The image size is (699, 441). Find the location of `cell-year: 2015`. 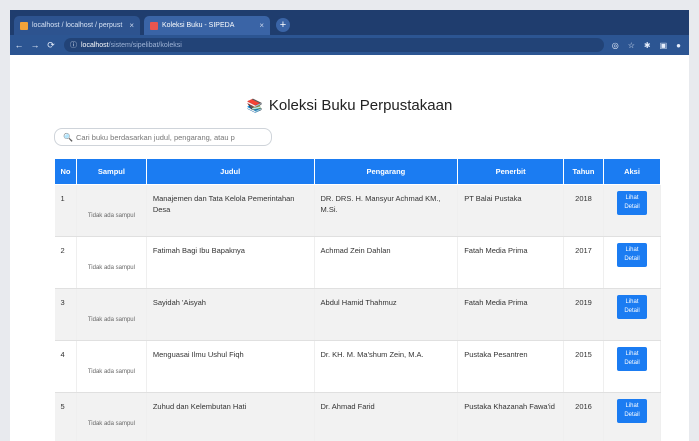

cell-year: 2015 is located at coordinates (583, 366).